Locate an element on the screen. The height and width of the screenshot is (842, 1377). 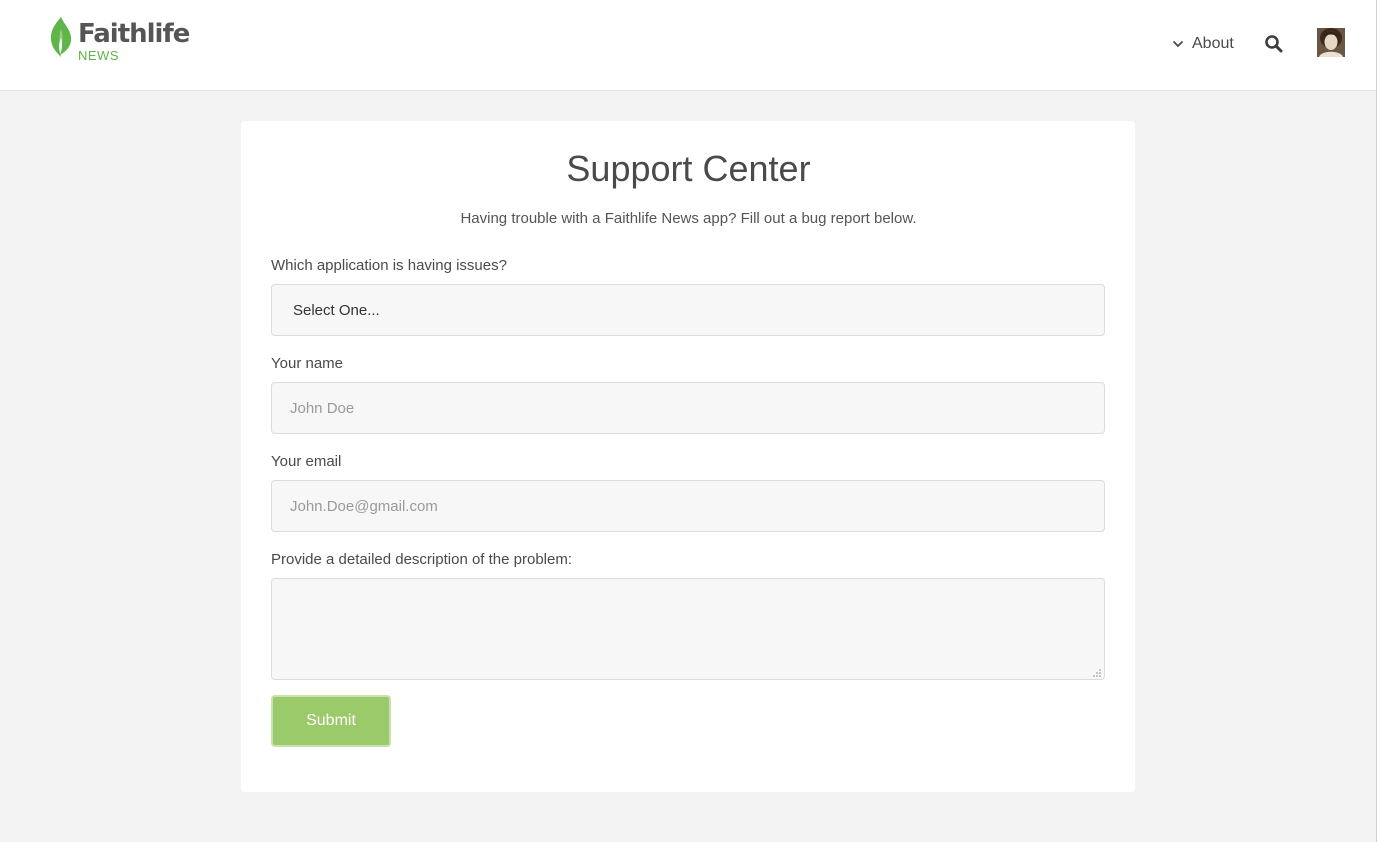
resize-grip-icon is located at coordinates (1096, 672).